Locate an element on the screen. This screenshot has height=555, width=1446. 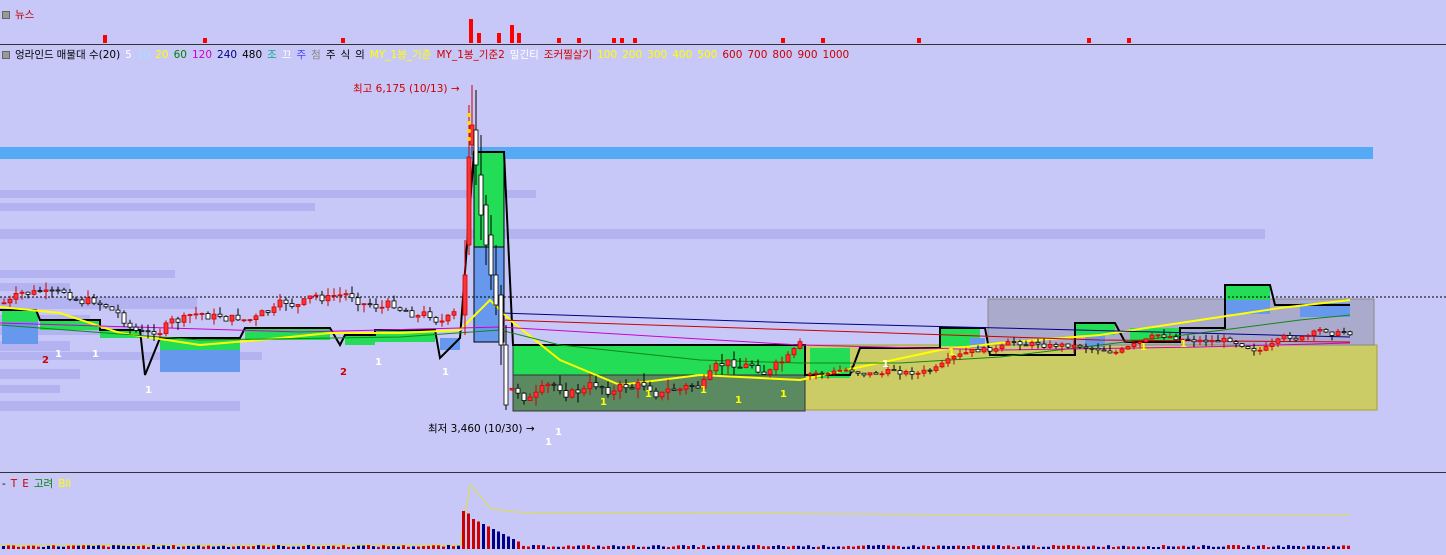
legend-item: 800 is located at coordinates (782, 55).